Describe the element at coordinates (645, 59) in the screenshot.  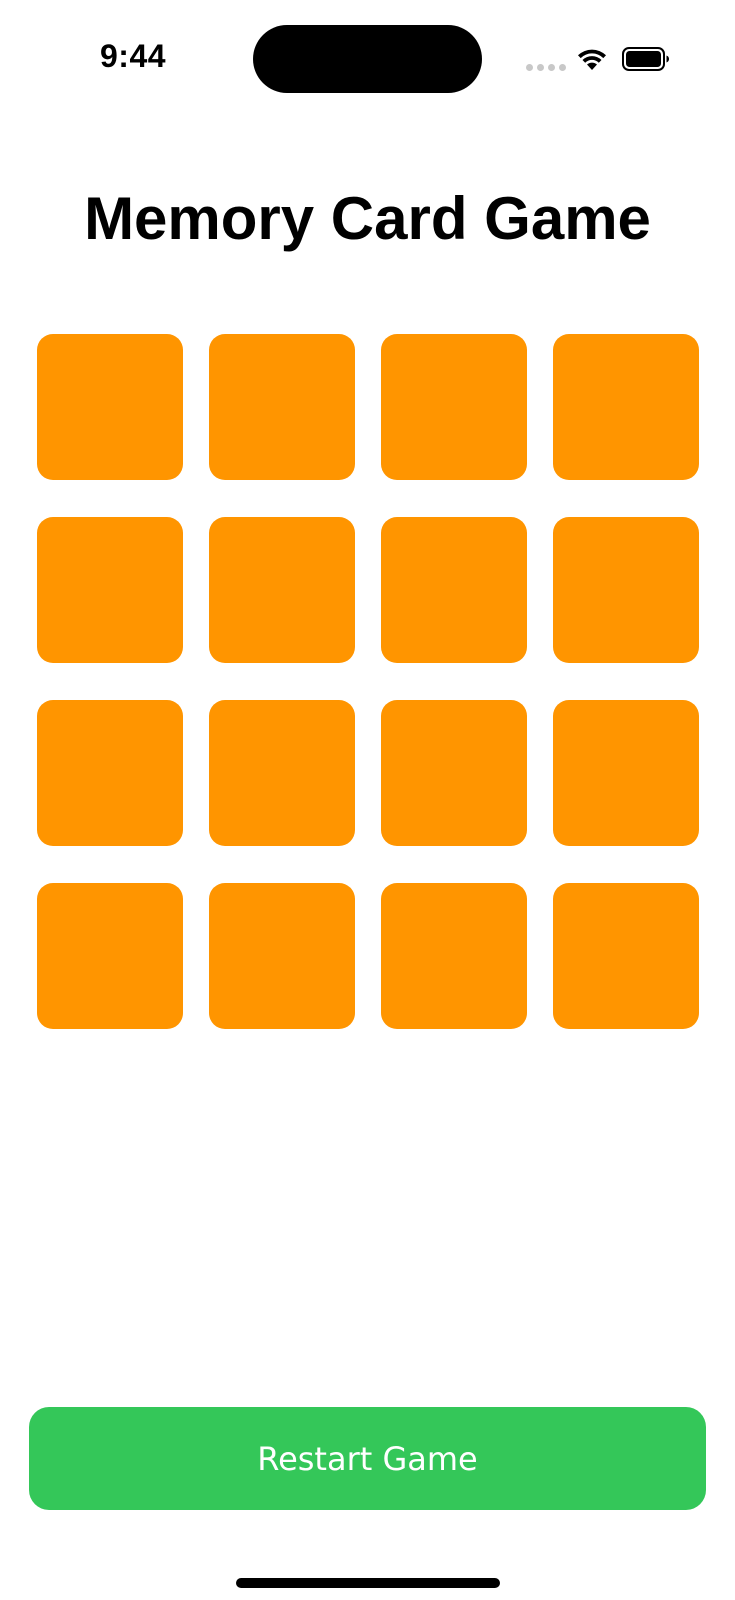
I see `battery-icon` at that location.